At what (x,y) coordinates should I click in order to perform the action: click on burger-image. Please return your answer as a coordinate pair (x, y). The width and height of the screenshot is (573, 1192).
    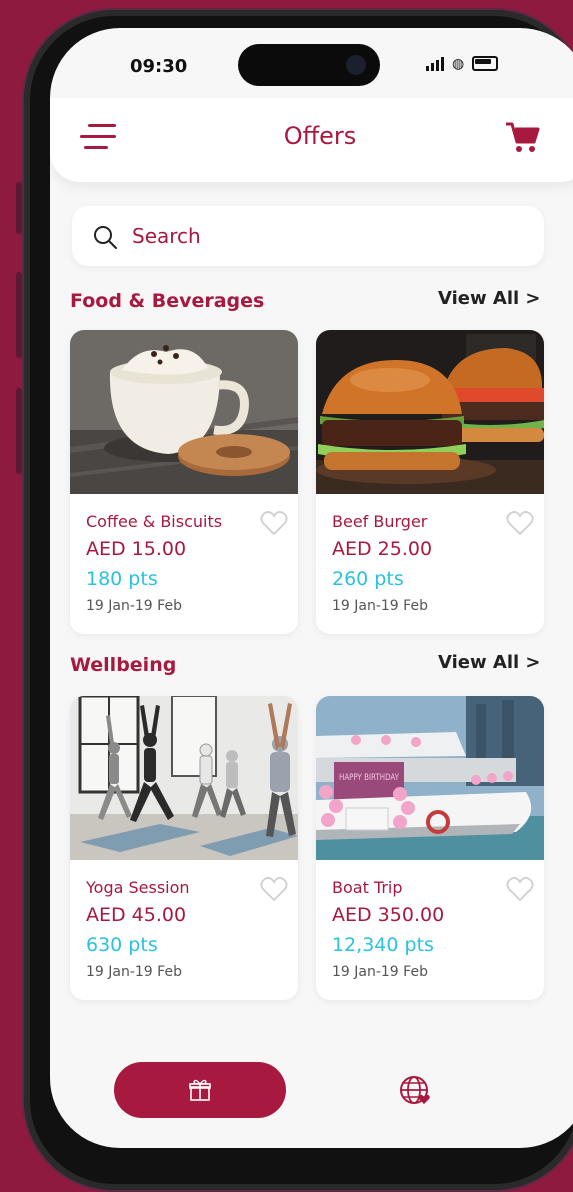
    Looking at the image, I should click on (430, 412).